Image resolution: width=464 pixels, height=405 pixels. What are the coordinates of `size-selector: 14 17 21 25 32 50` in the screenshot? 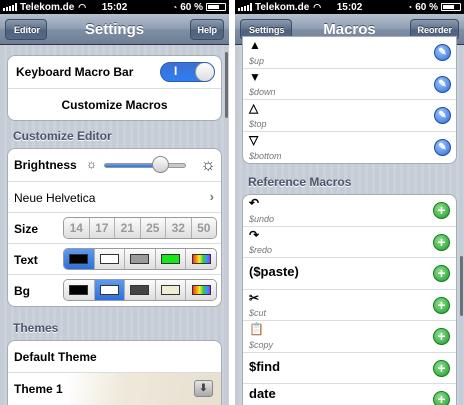 It's located at (140, 228).